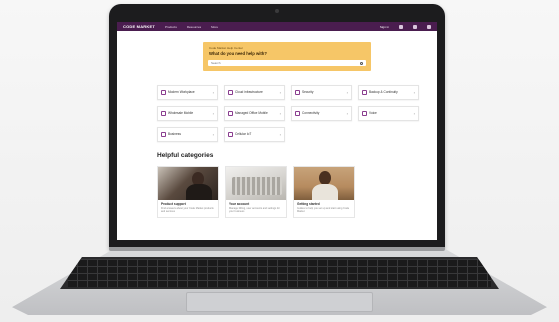 The width and height of the screenshot is (559, 322). I want to click on tile-label: Wholesale Mobile, so click(181, 112).